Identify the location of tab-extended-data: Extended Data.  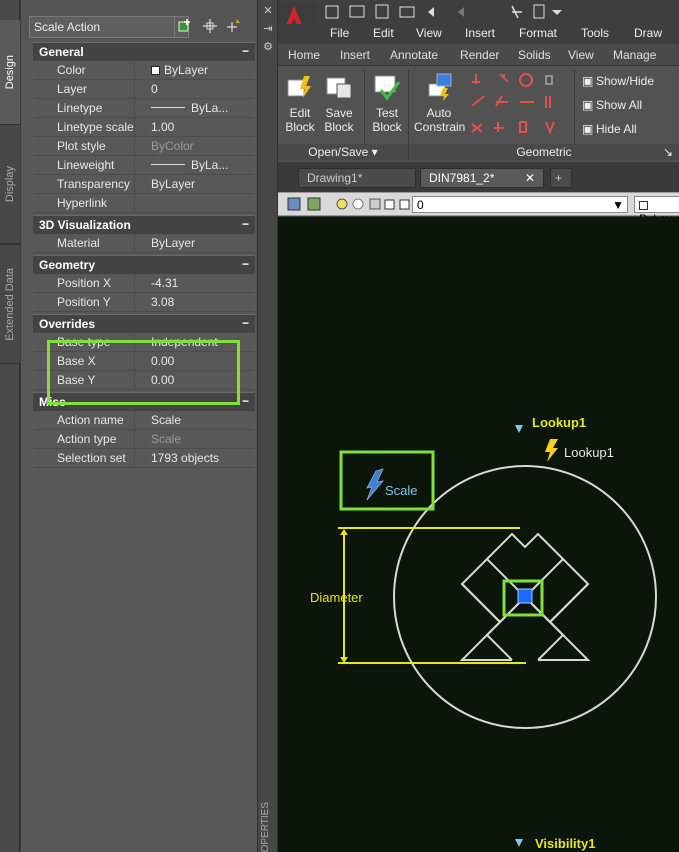
(10, 304).